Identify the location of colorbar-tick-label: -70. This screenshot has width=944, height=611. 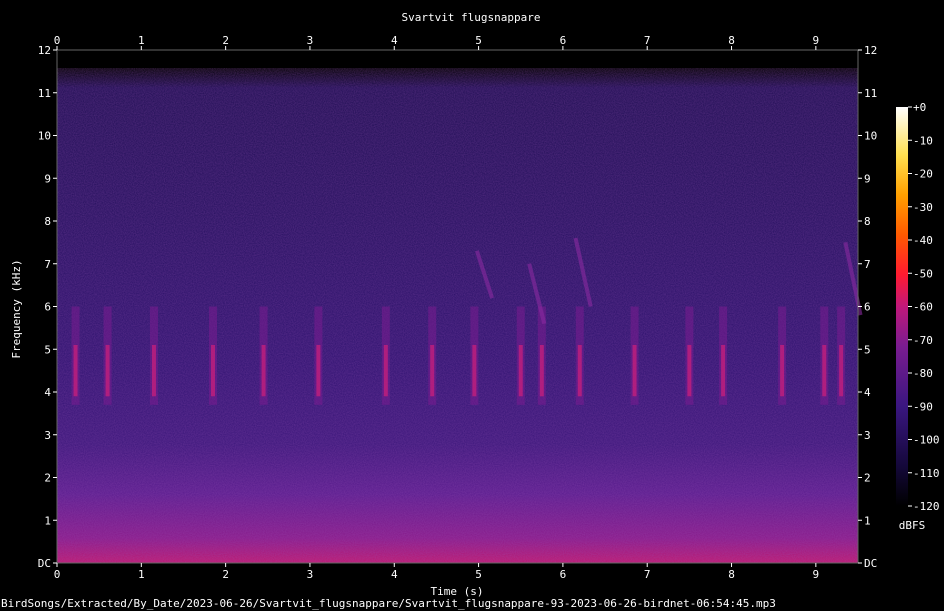
(923, 340).